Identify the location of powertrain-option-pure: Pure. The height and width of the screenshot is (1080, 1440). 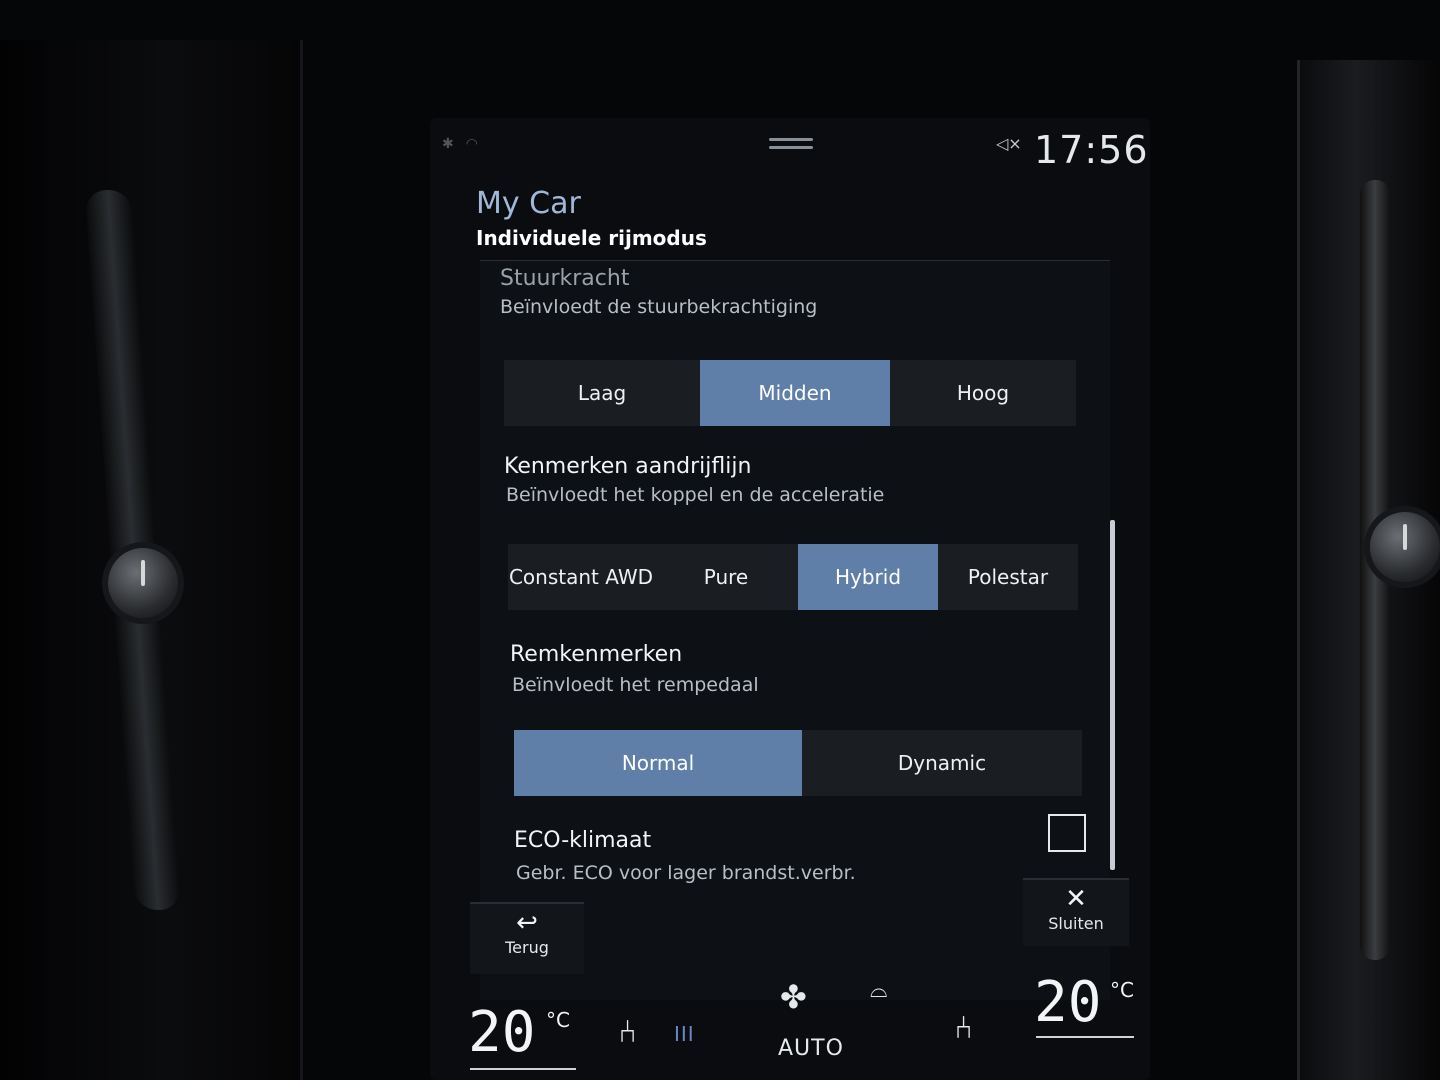
(726, 577).